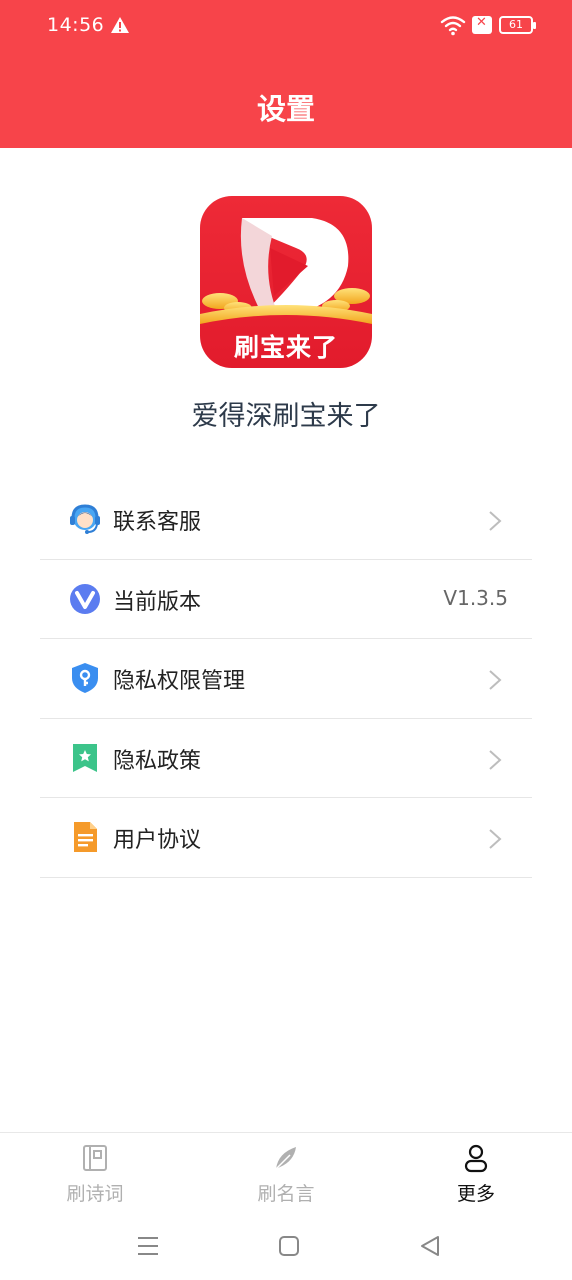  I want to click on tab-quotes: 刷名言, so click(286, 1178).